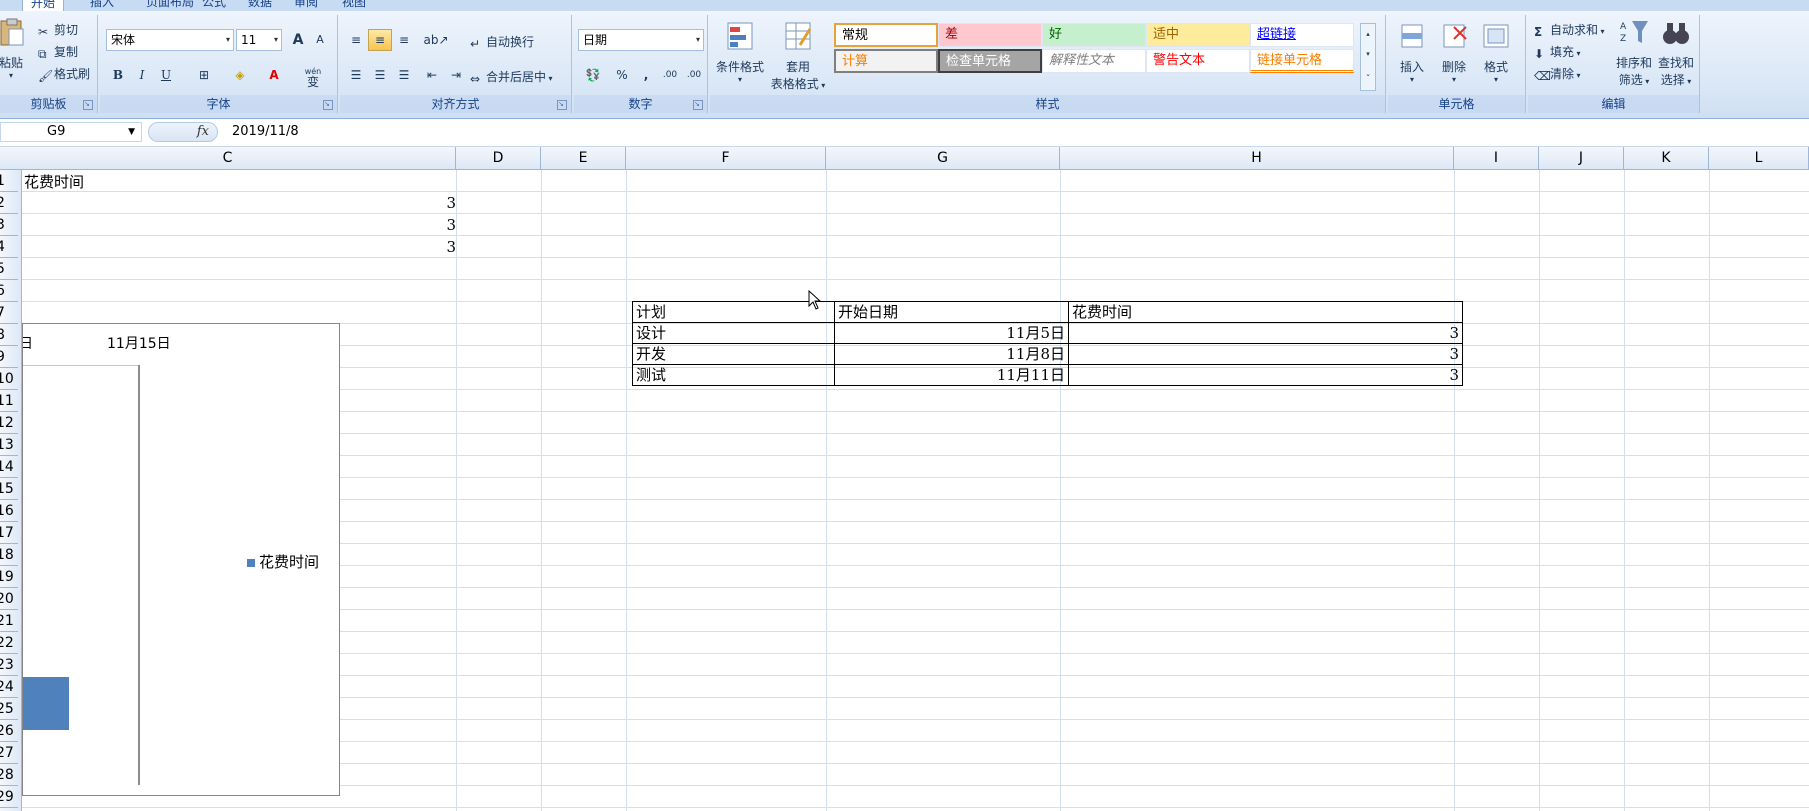 This screenshot has height=811, width=1809. Describe the element at coordinates (1666, 158) in the screenshot. I see `column-header-K: K` at that location.